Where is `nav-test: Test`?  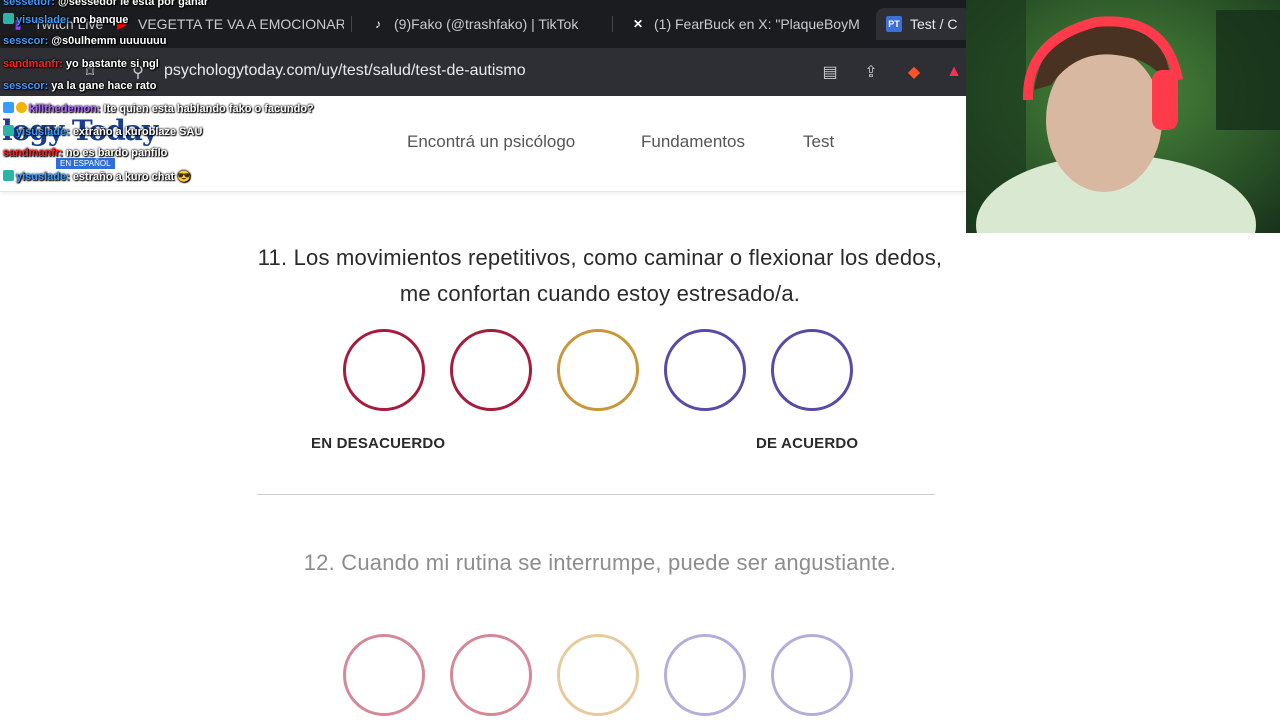
nav-test: Test is located at coordinates (818, 142).